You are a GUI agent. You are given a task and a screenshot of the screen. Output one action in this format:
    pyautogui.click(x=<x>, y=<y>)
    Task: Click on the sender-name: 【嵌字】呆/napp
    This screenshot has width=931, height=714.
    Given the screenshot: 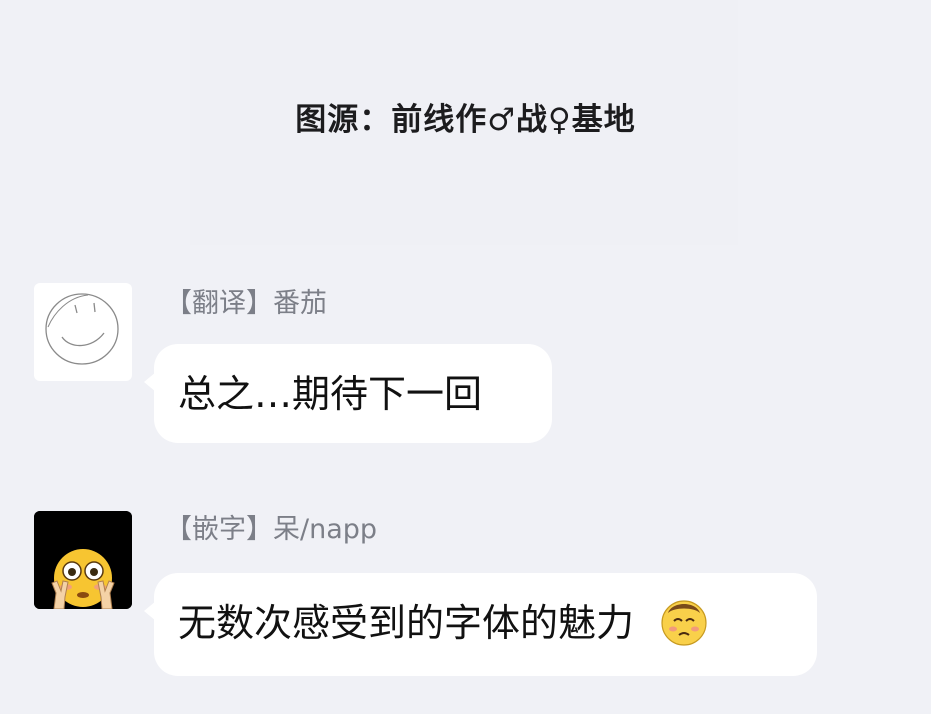 What is the action you would take?
    pyautogui.click(x=271, y=529)
    